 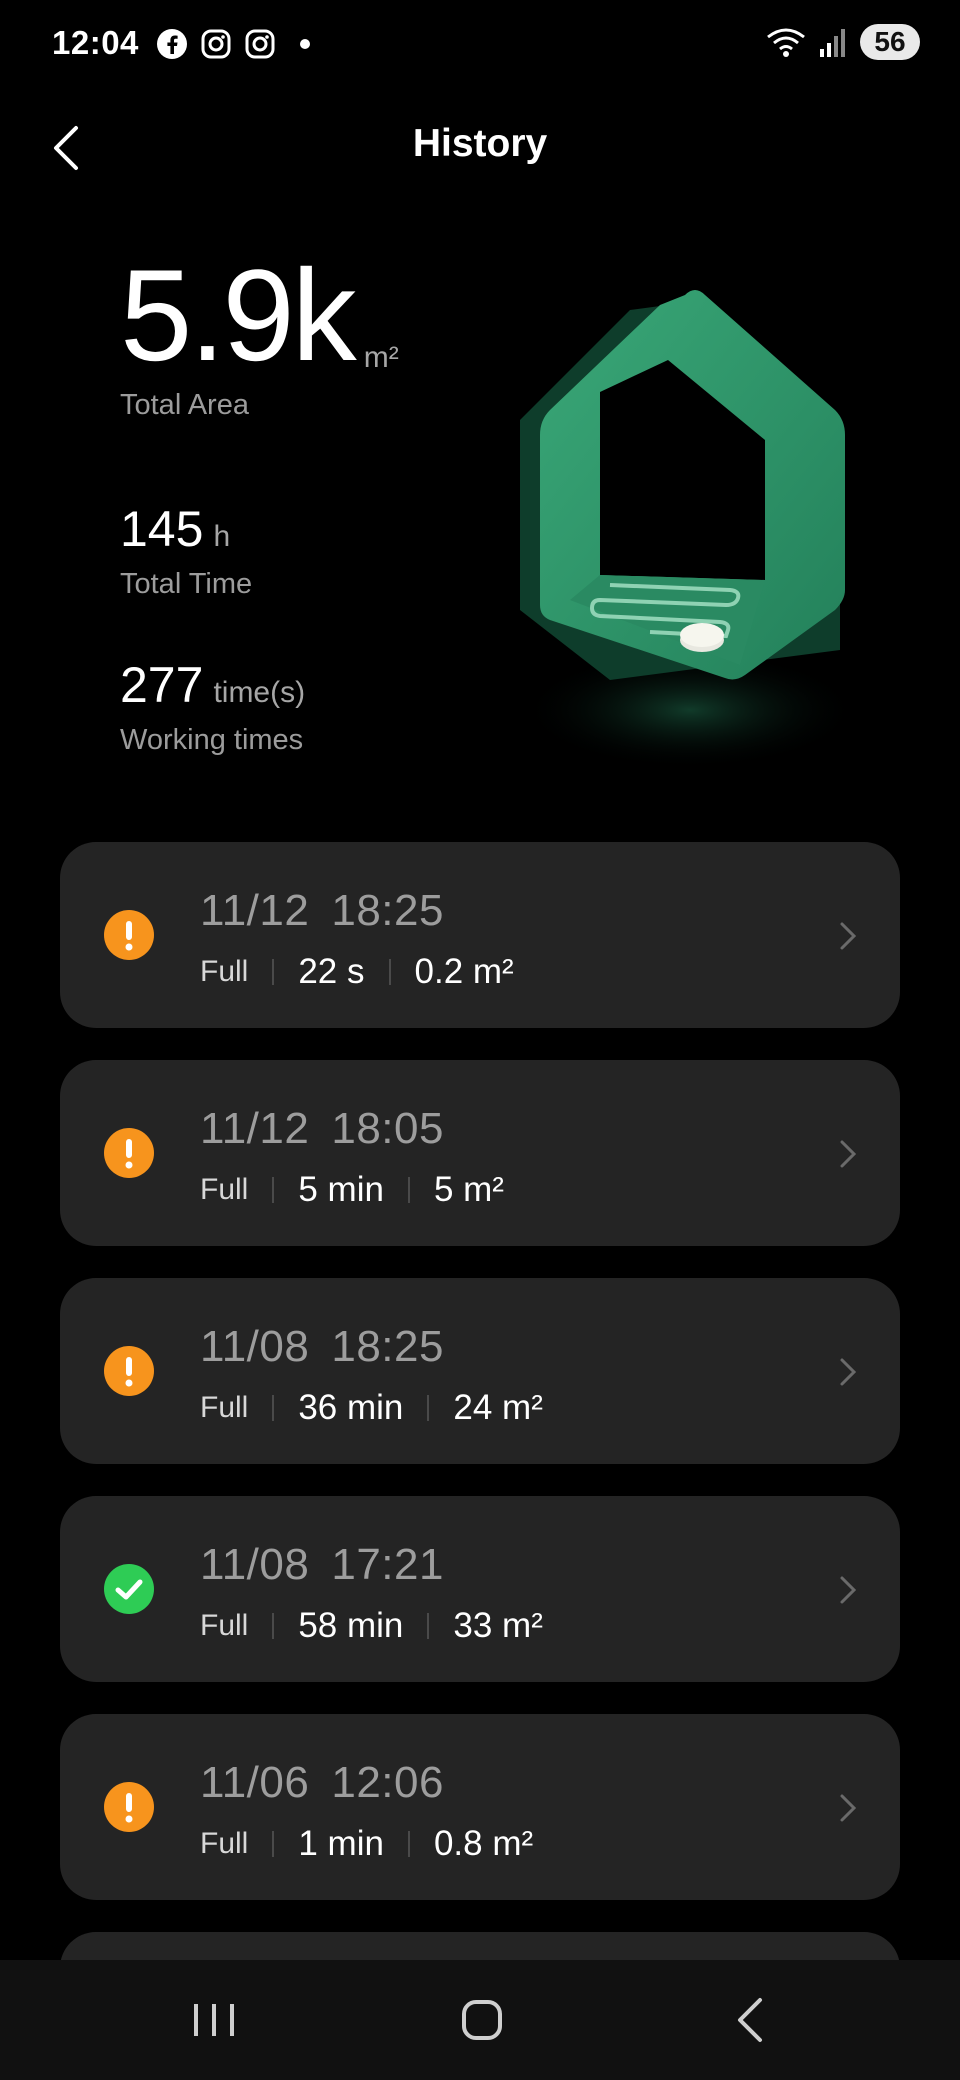 I want to click on record-details: Full 36 min 24 m², so click(x=371, y=1408).